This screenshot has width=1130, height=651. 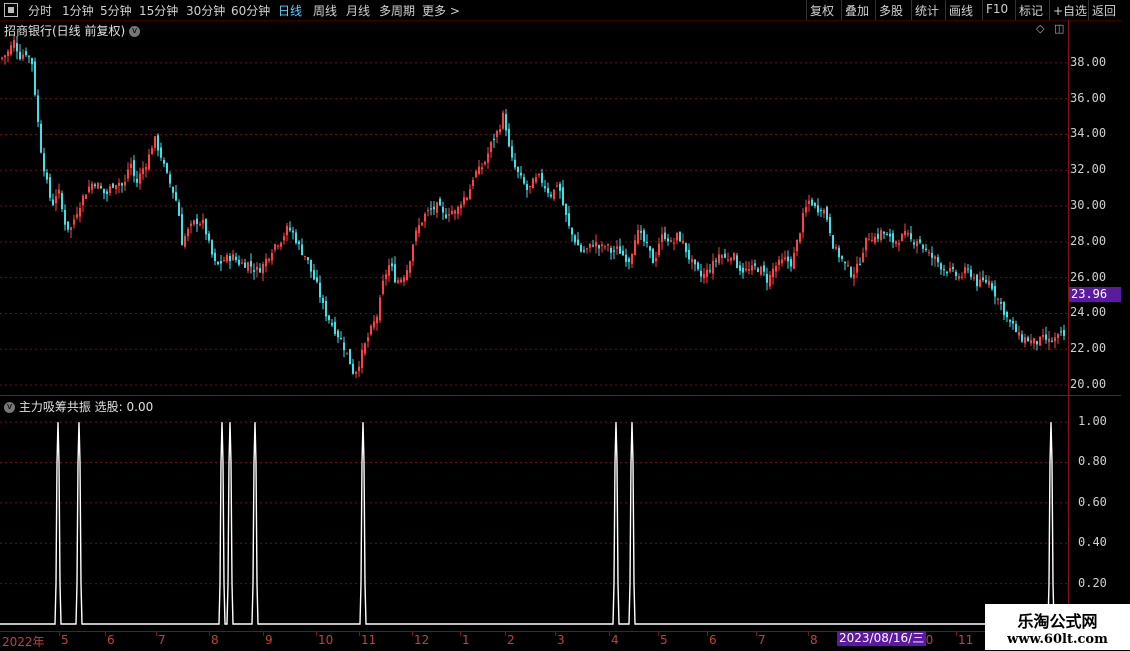 What do you see at coordinates (1031, 10) in the screenshot?
I see `toolbar-button: 标记` at bounding box center [1031, 10].